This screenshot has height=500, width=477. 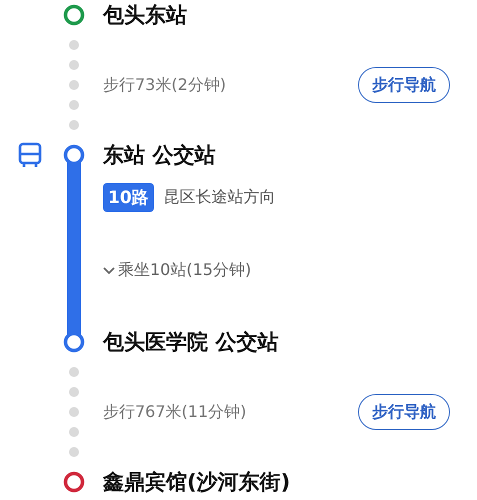 I want to click on chevron-icon, so click(x=109, y=270).